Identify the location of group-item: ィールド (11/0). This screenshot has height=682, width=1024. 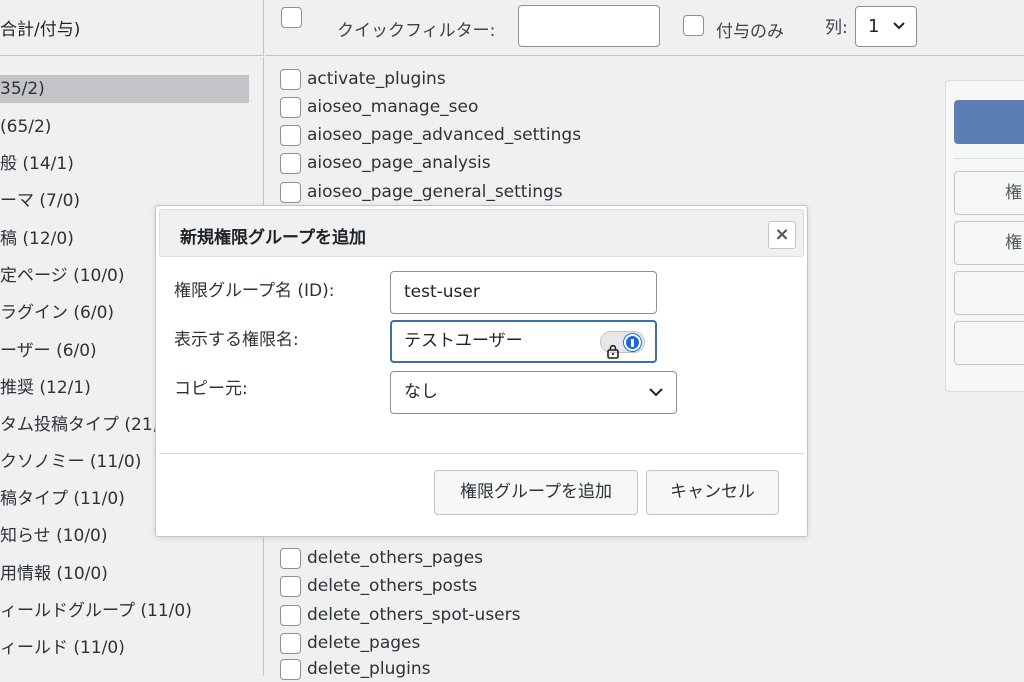
(132, 648).